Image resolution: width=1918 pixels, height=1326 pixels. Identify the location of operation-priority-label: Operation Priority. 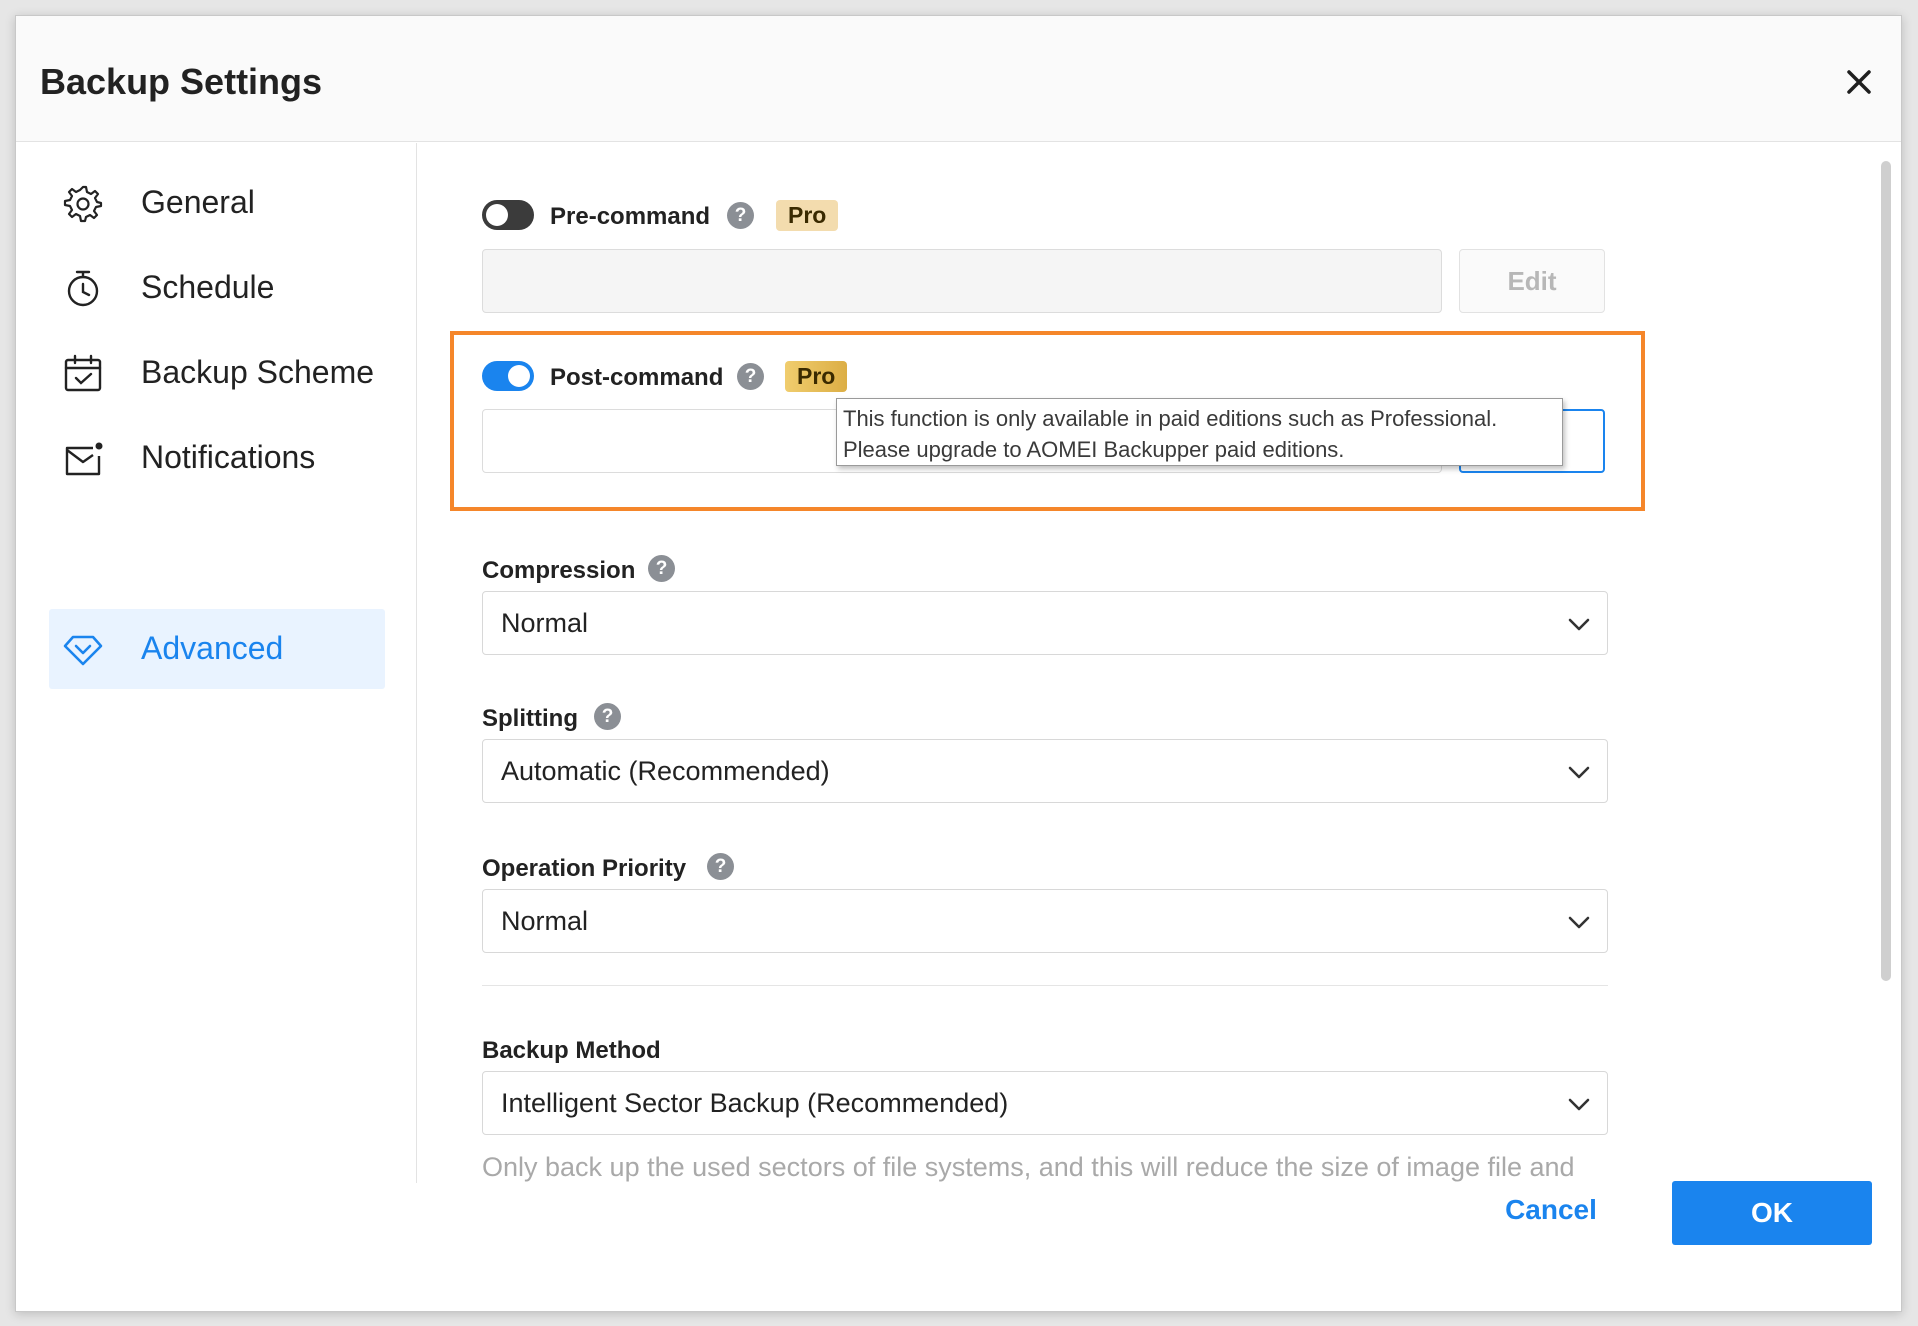
(584, 868).